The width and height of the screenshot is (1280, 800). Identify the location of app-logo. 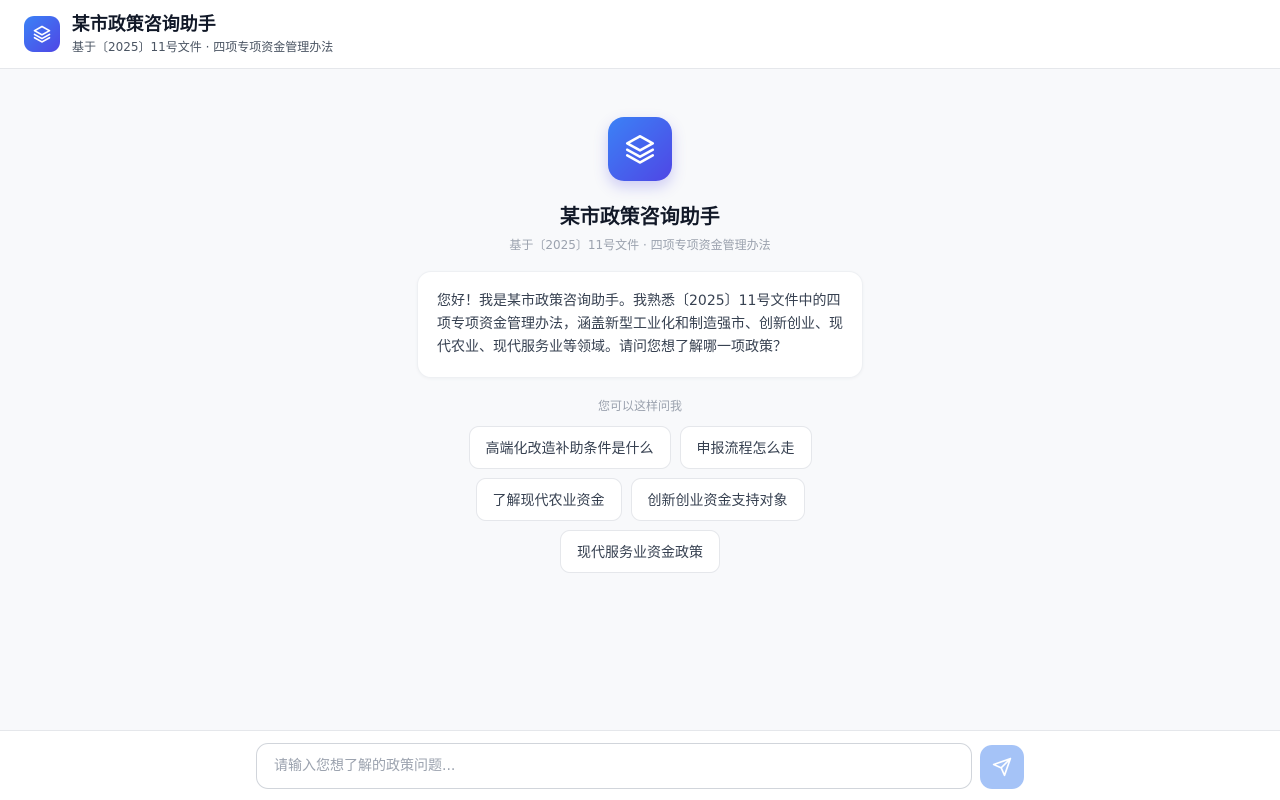
(42, 34).